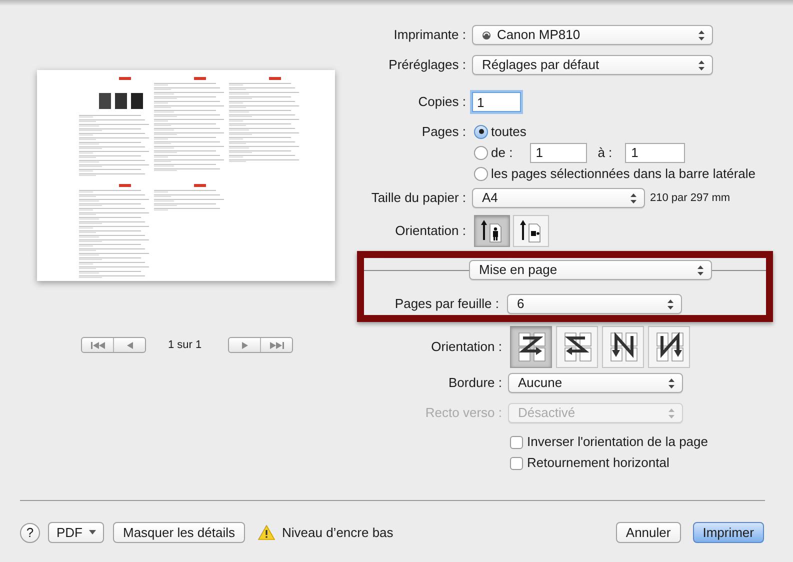 The height and width of the screenshot is (562, 793). Describe the element at coordinates (276, 345) in the screenshot. I see `last-page-icon` at that location.